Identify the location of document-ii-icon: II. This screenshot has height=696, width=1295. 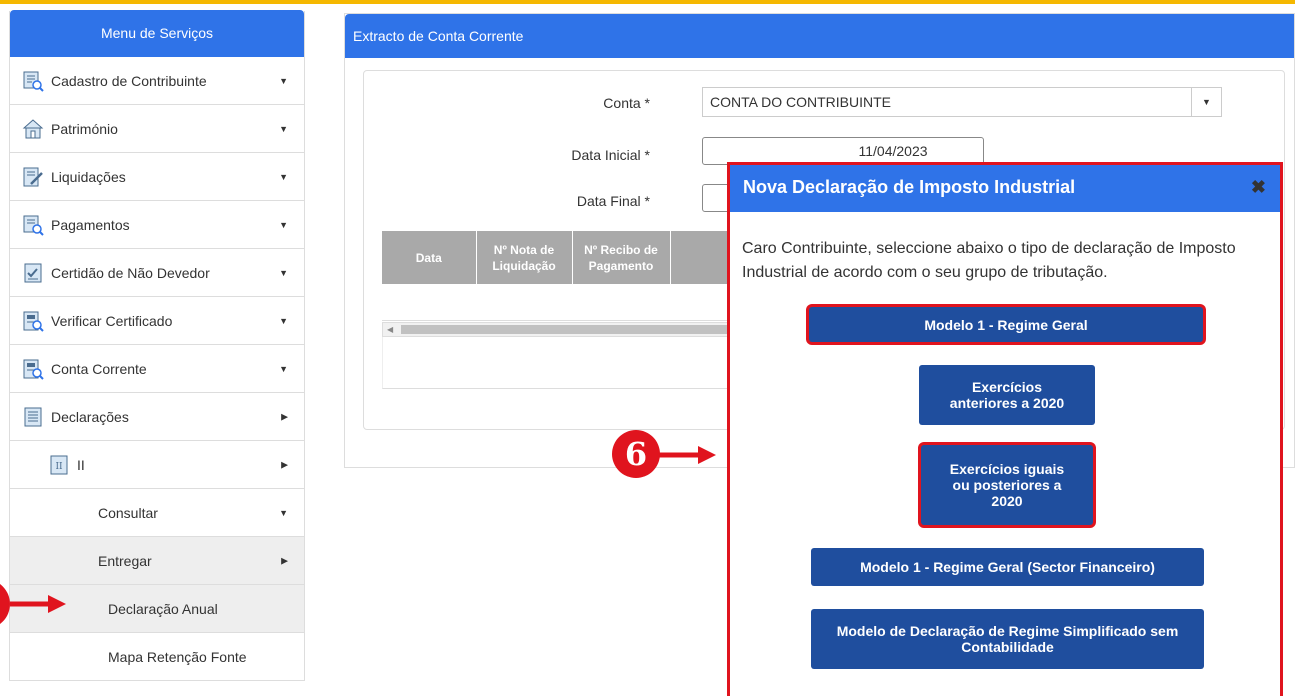
(59, 465).